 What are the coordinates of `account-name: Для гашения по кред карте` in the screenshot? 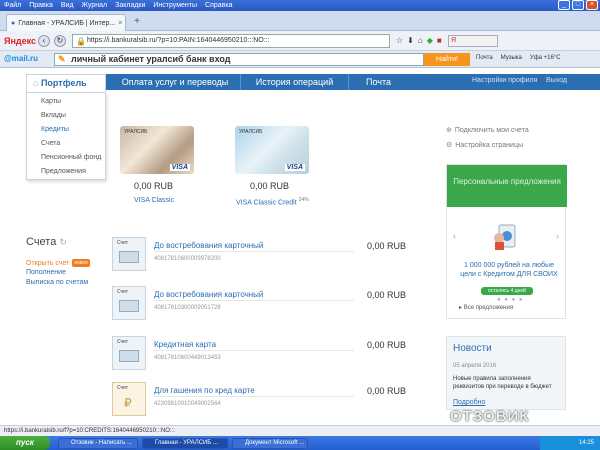 It's located at (204, 390).